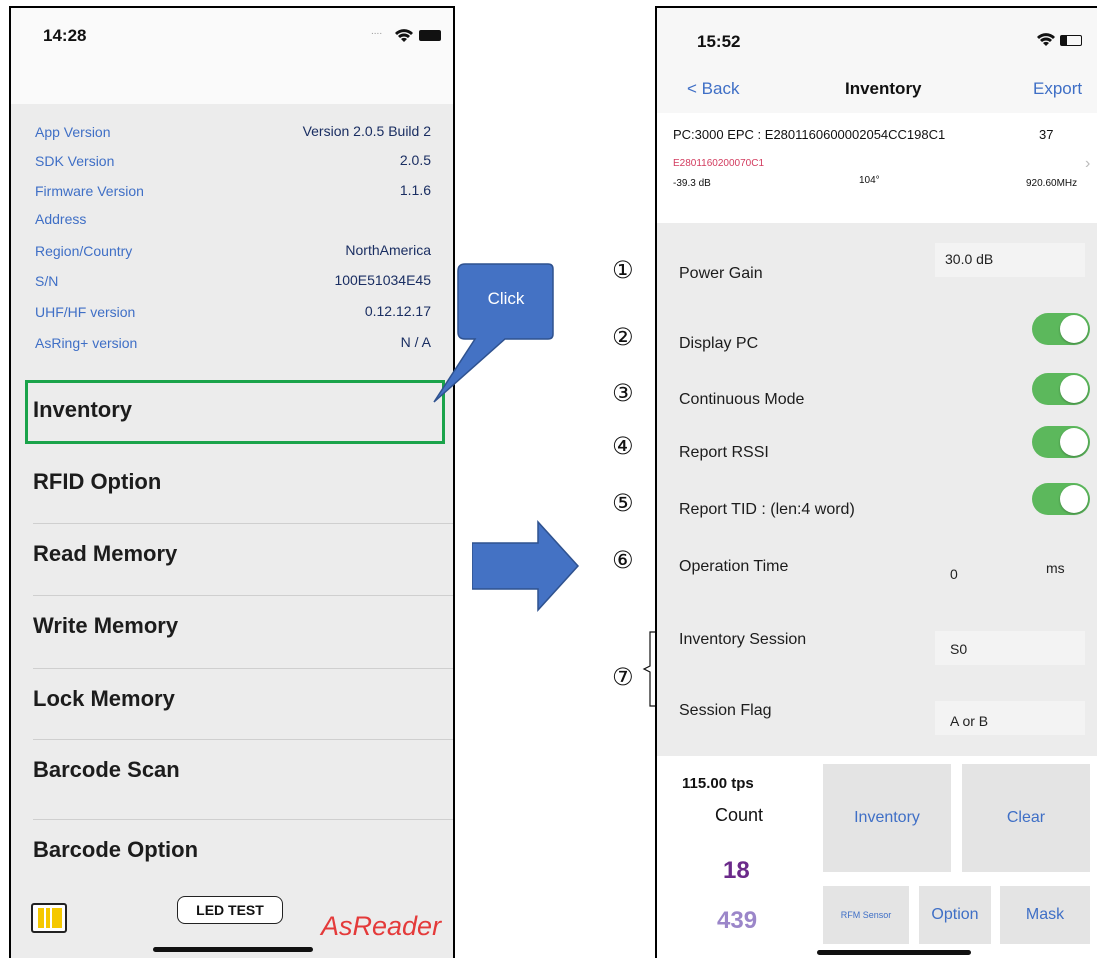  I want to click on report-rssi-row: Report RSSI, so click(877, 456).